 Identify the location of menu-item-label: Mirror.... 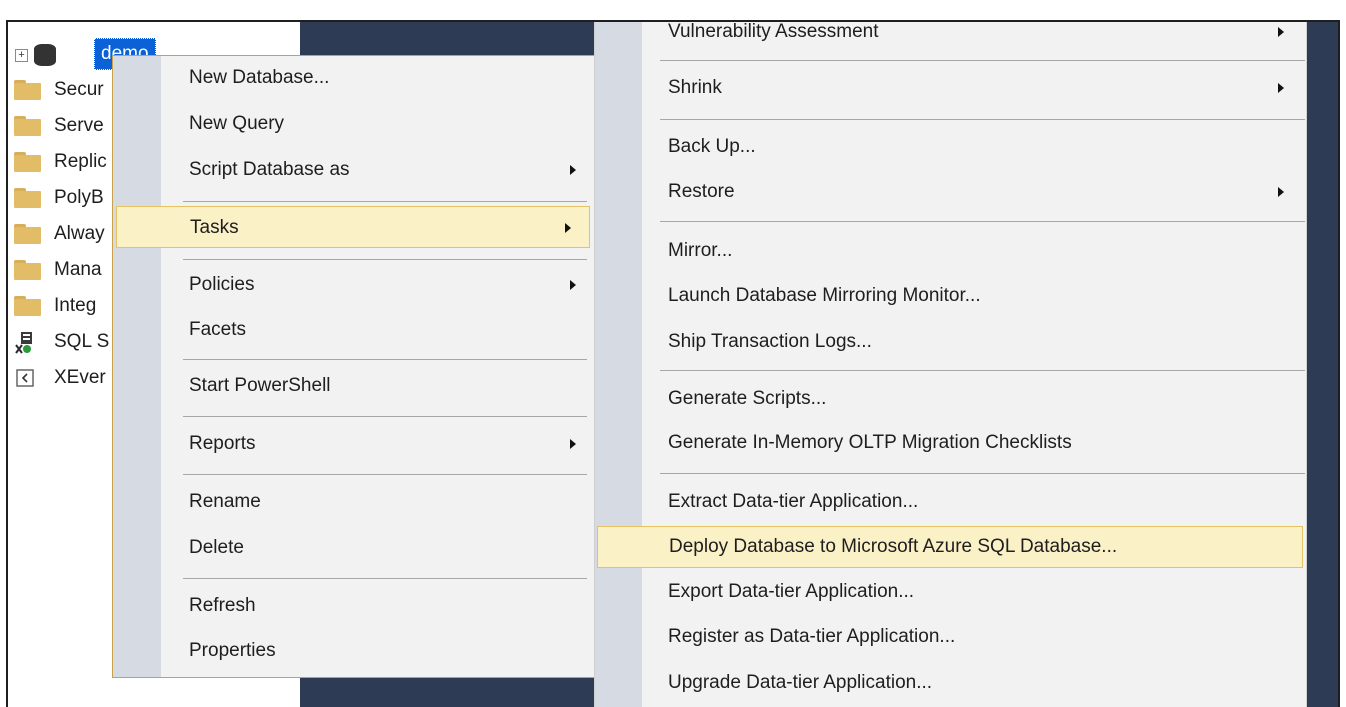
(700, 250).